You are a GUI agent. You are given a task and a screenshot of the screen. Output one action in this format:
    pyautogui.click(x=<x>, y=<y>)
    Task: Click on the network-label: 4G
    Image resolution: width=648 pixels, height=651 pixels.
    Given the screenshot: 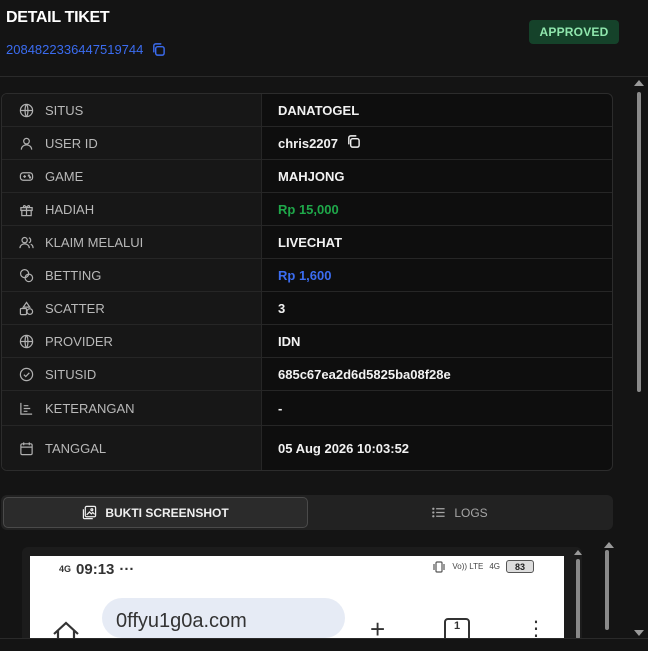 What is the action you would take?
    pyautogui.click(x=65, y=569)
    